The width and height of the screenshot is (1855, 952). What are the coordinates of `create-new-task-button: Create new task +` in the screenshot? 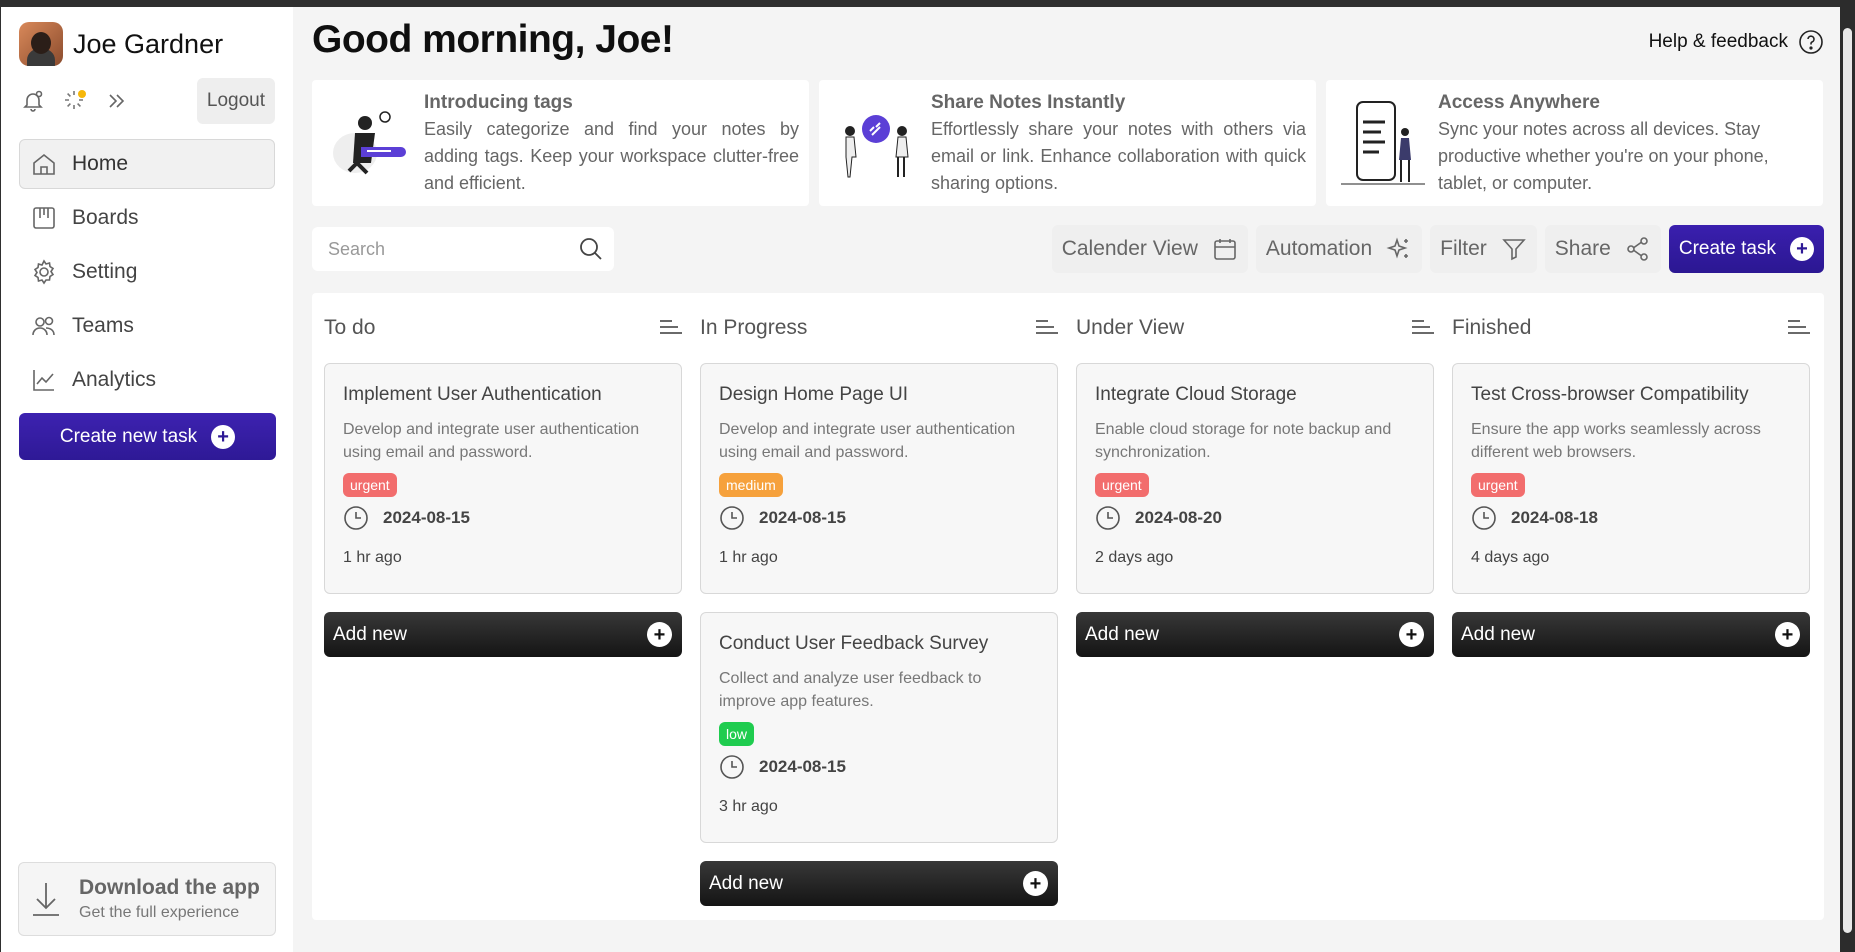 It's located at (147, 436).